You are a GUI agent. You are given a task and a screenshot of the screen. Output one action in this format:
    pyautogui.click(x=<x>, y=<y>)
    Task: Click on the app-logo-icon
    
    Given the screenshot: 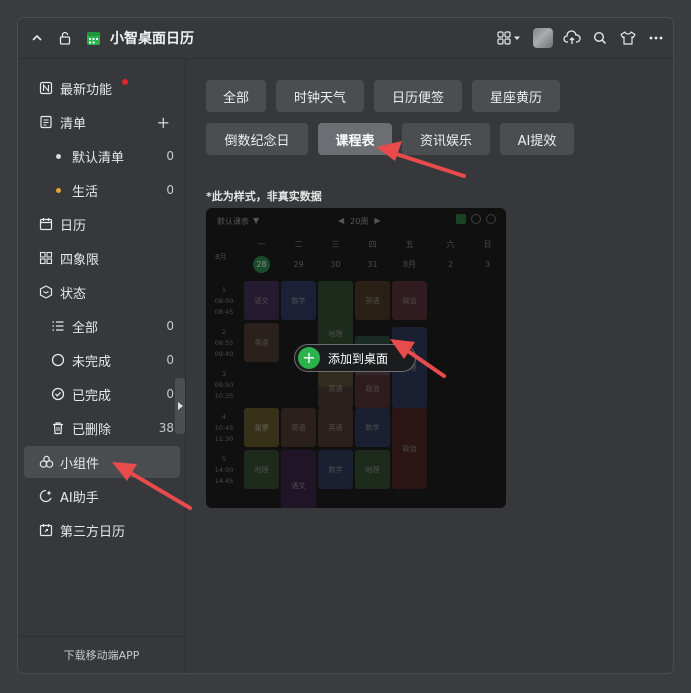 What is the action you would take?
    pyautogui.click(x=93, y=38)
    